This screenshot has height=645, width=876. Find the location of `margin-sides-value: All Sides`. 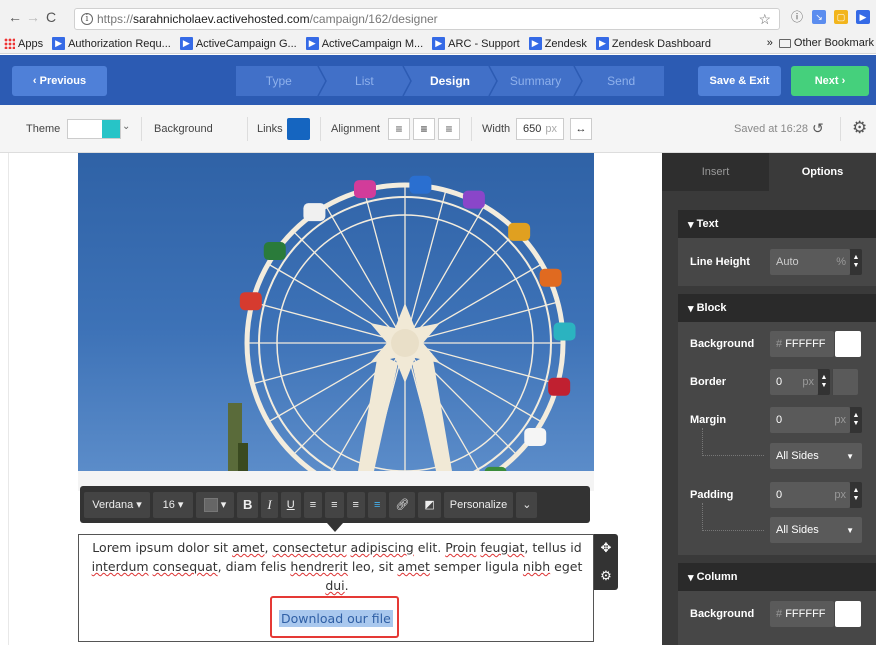

margin-sides-value: All Sides is located at coordinates (797, 456).